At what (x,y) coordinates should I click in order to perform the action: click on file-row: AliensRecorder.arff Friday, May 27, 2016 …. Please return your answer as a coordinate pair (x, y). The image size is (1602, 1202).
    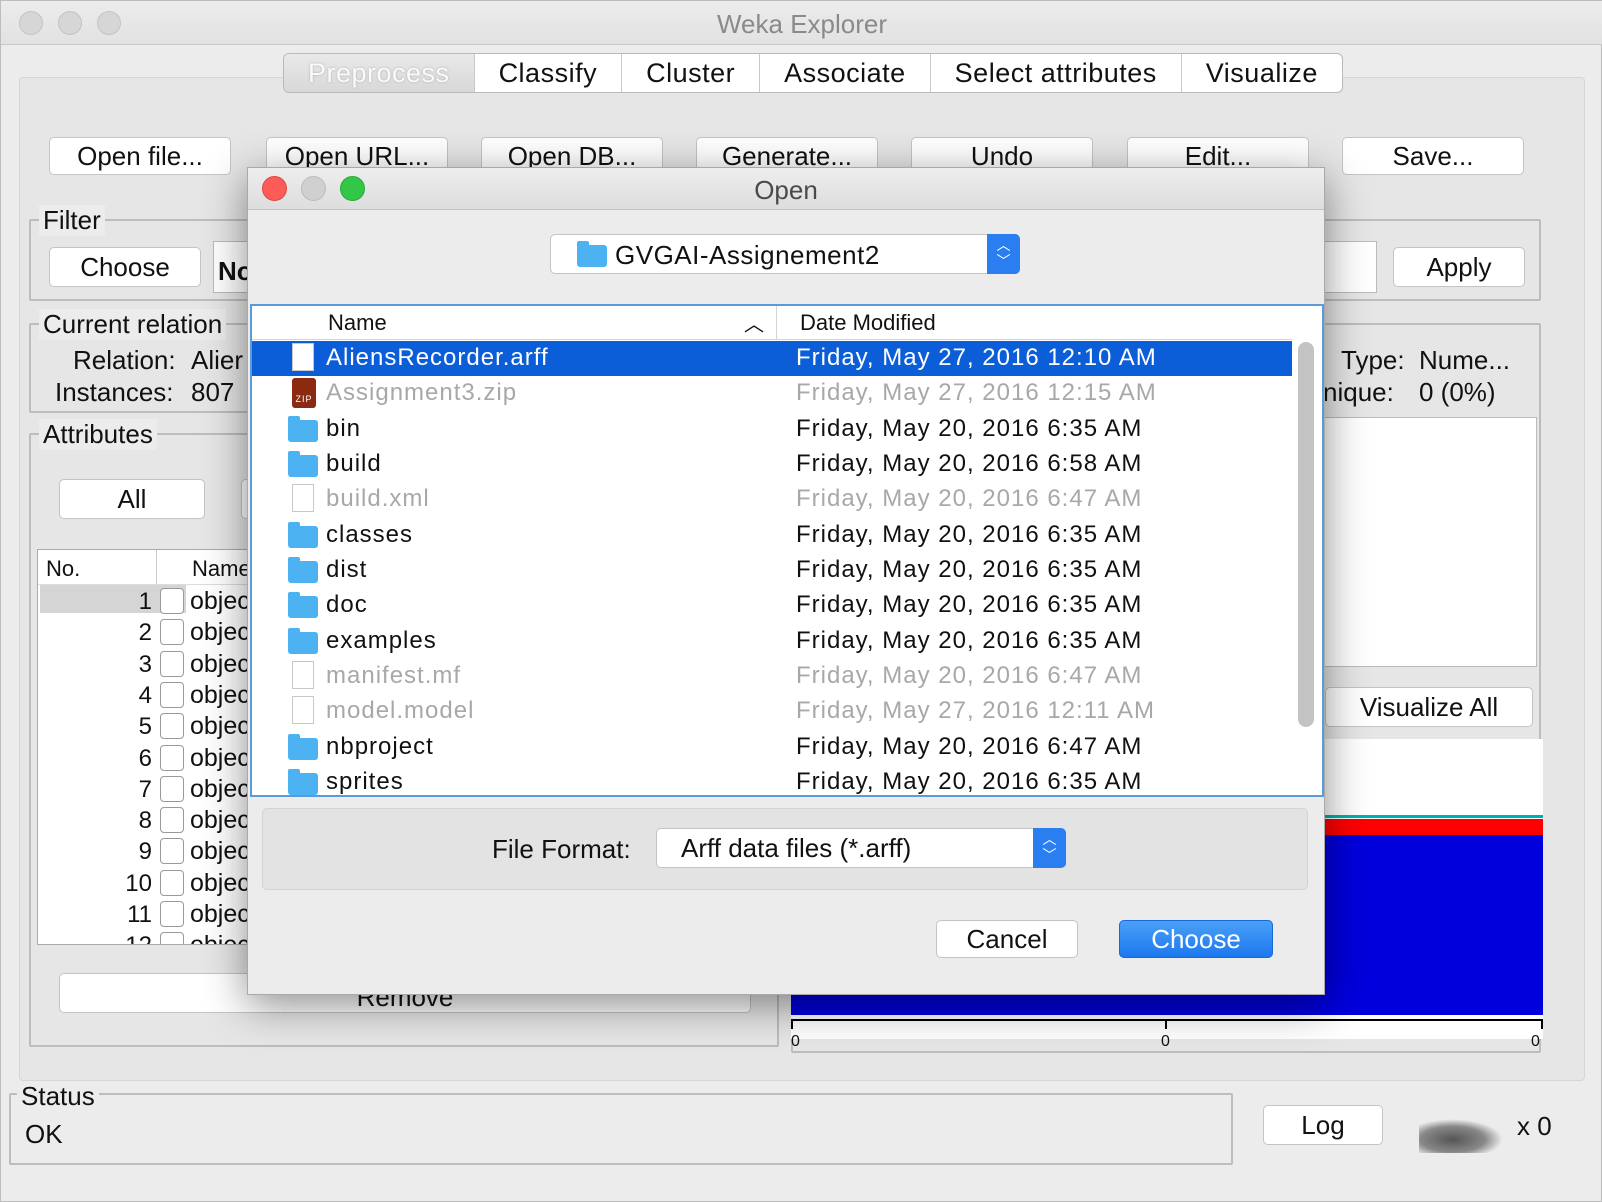
    Looking at the image, I should click on (772, 358).